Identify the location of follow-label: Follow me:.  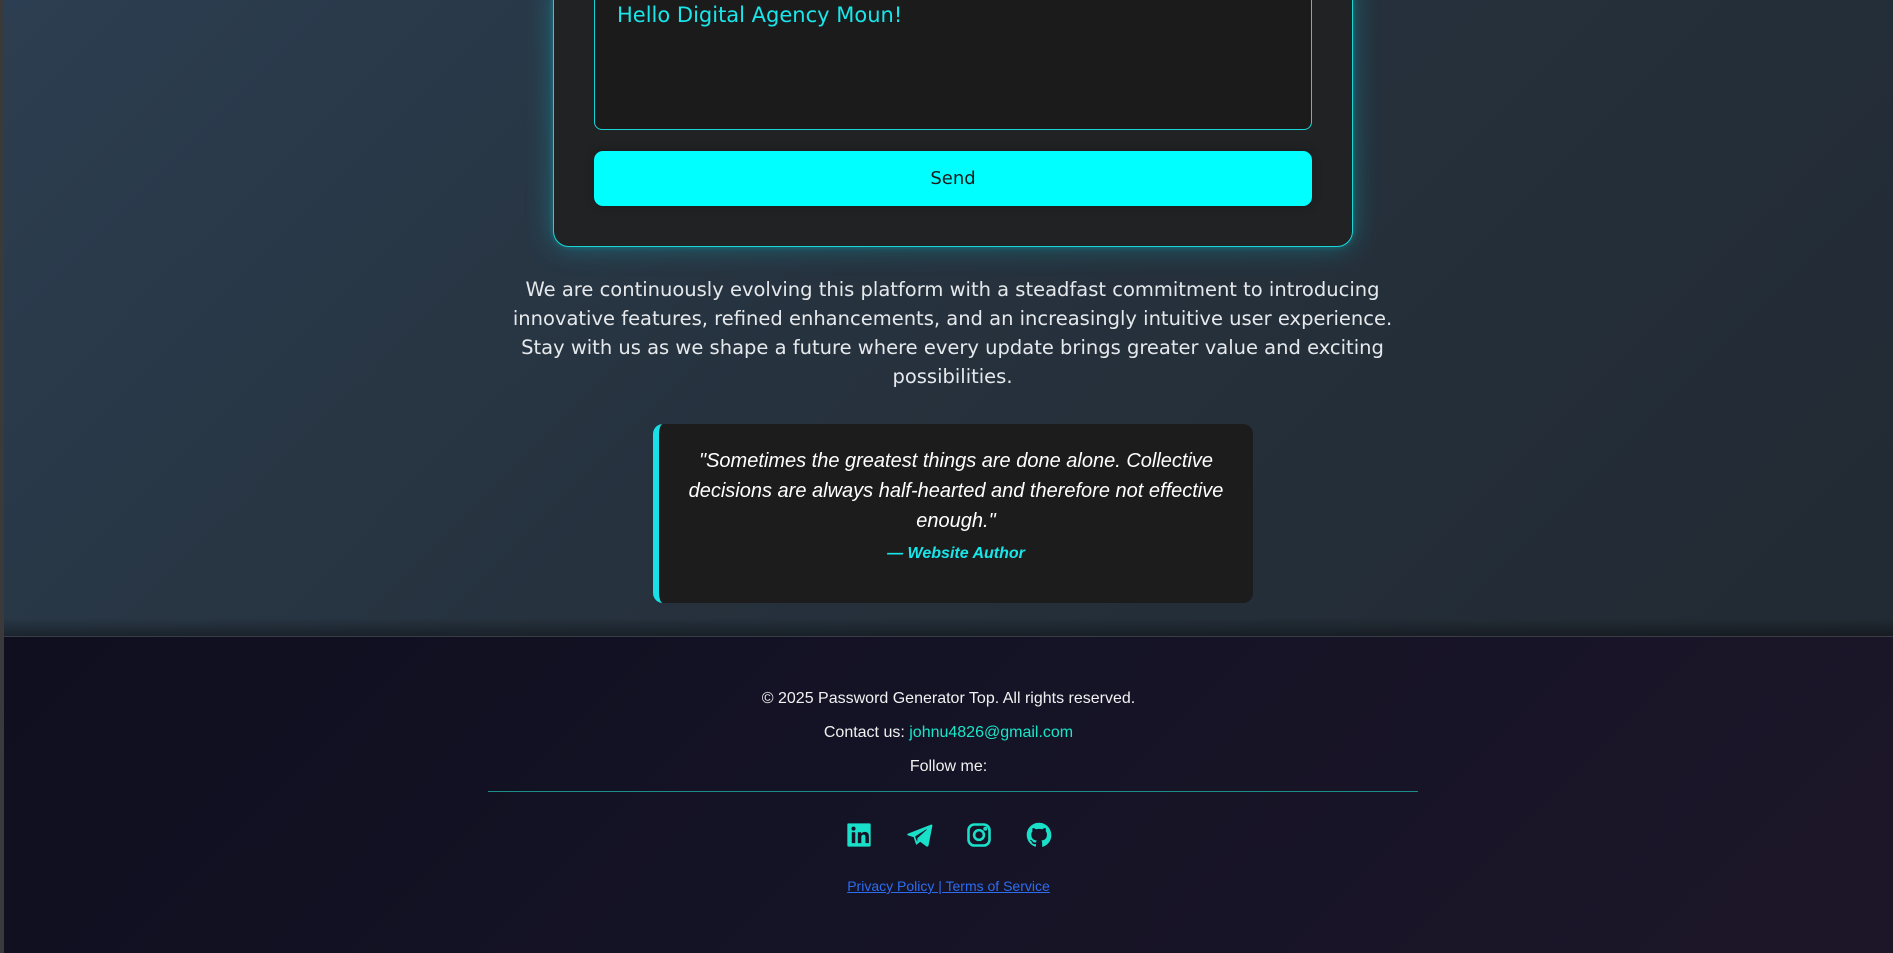
(948, 766).